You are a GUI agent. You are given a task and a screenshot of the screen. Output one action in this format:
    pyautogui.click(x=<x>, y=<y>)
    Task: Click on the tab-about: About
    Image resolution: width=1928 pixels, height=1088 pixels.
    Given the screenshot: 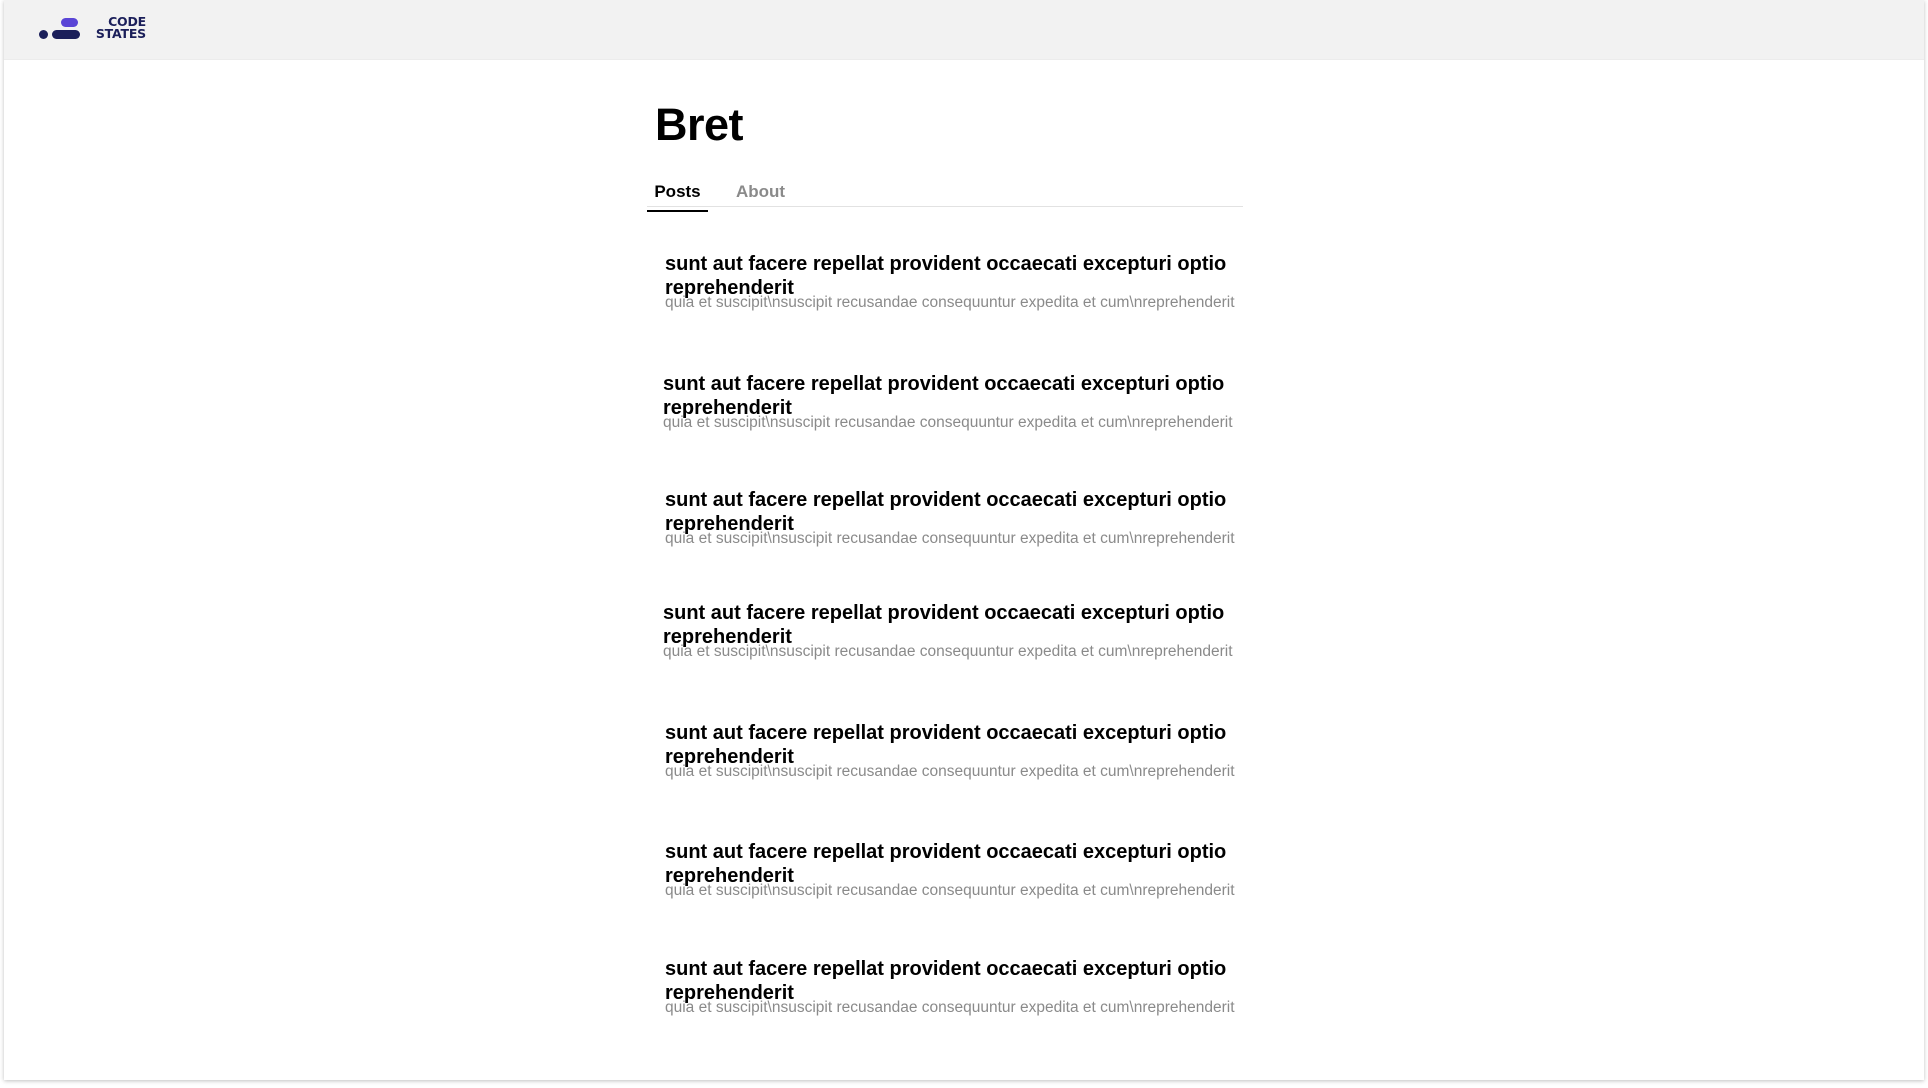 What is the action you would take?
    pyautogui.click(x=760, y=196)
    